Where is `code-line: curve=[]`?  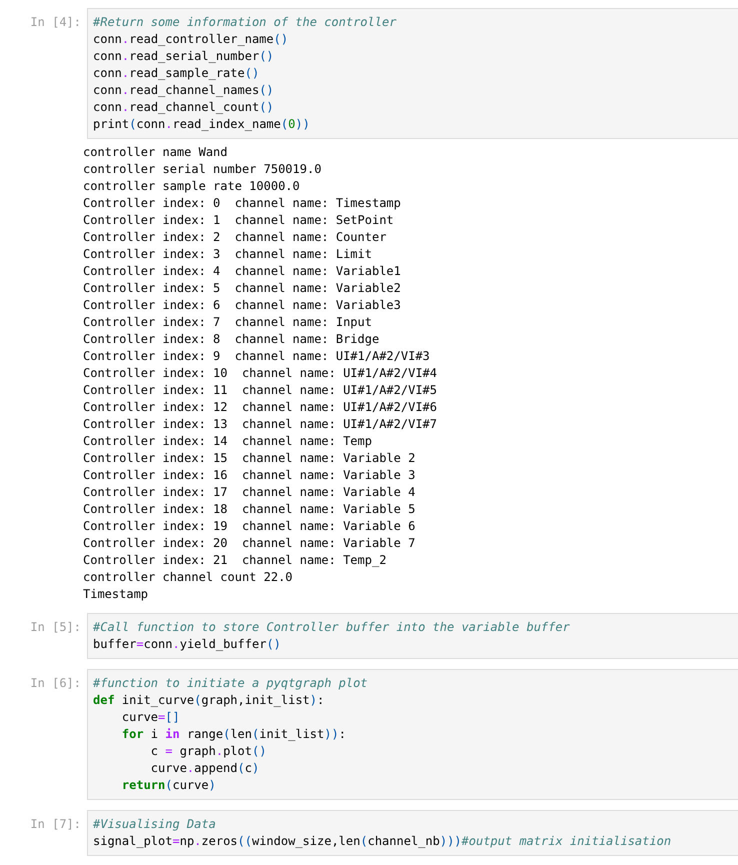 code-line: curve=[] is located at coordinates (150, 717).